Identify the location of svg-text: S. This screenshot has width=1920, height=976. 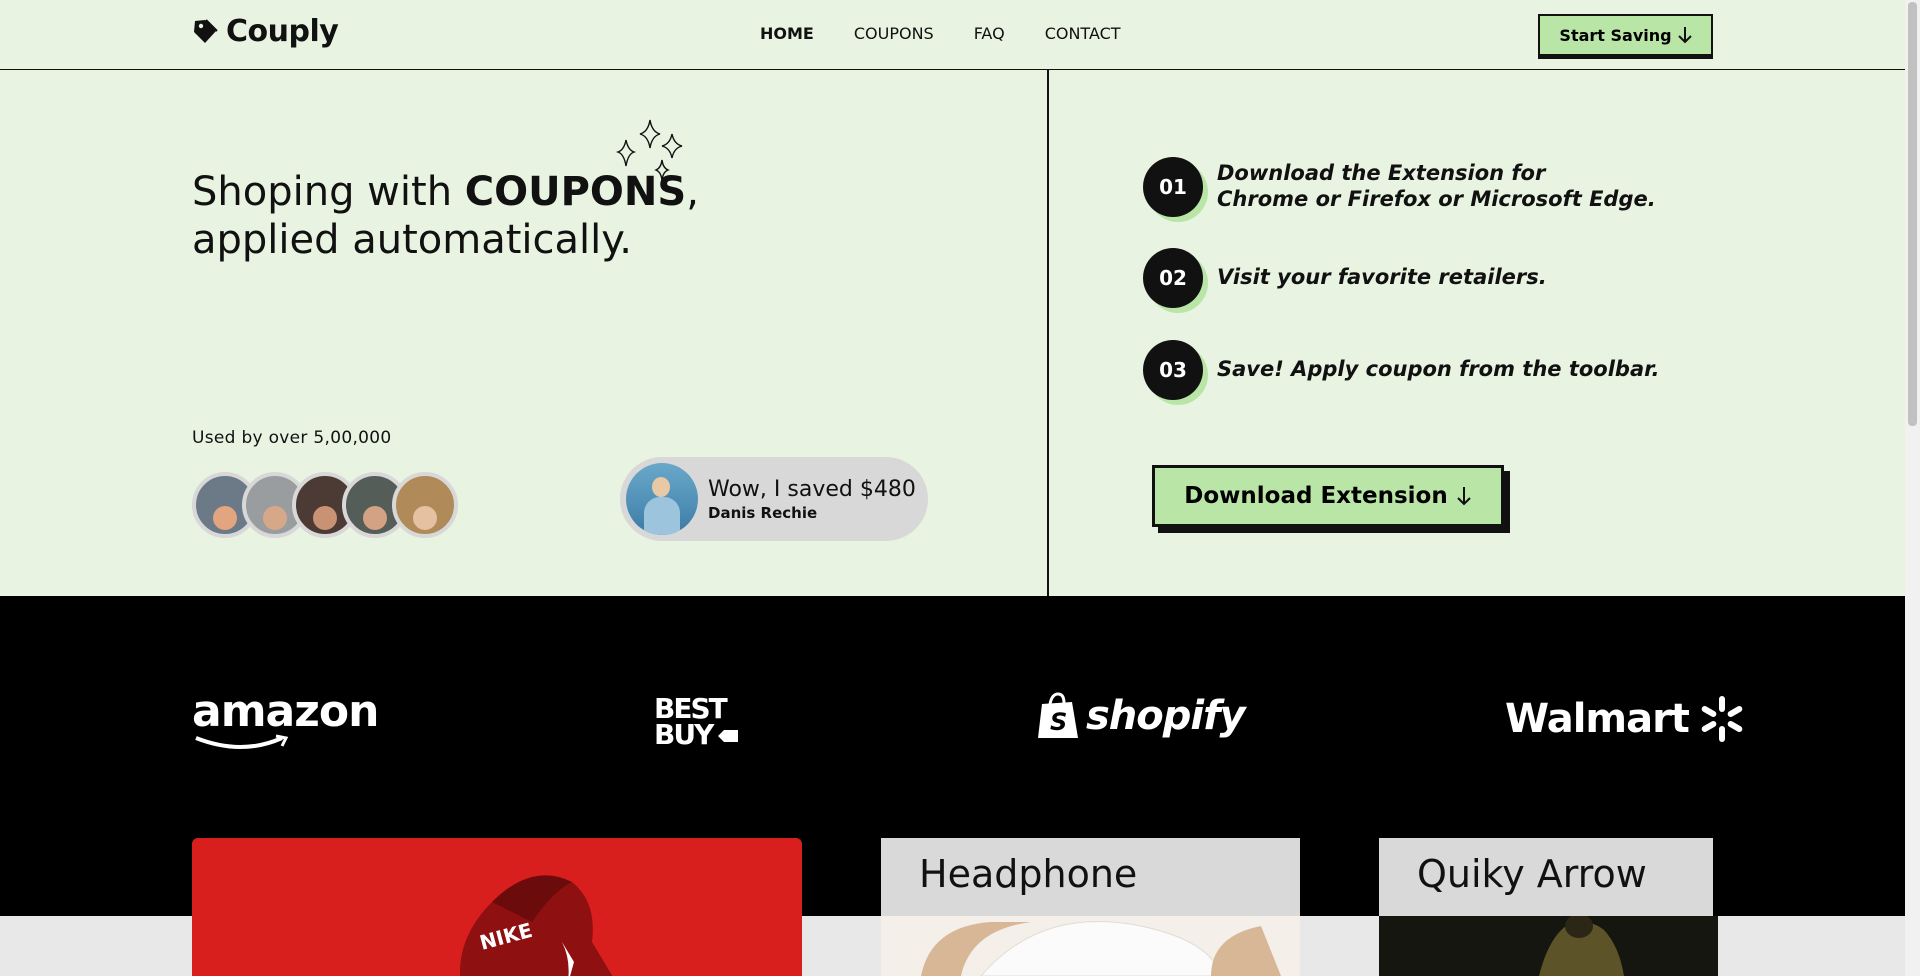
(1058, 722).